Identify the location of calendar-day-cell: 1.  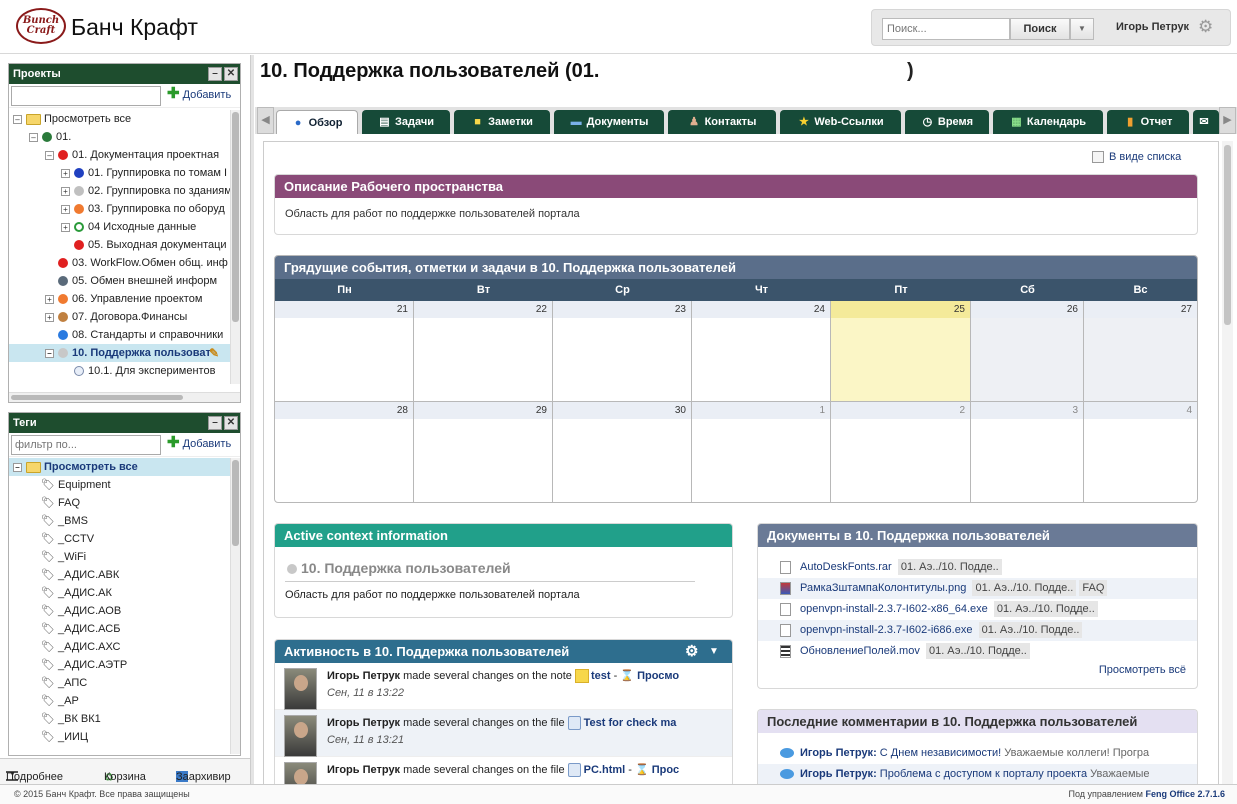
(761, 452).